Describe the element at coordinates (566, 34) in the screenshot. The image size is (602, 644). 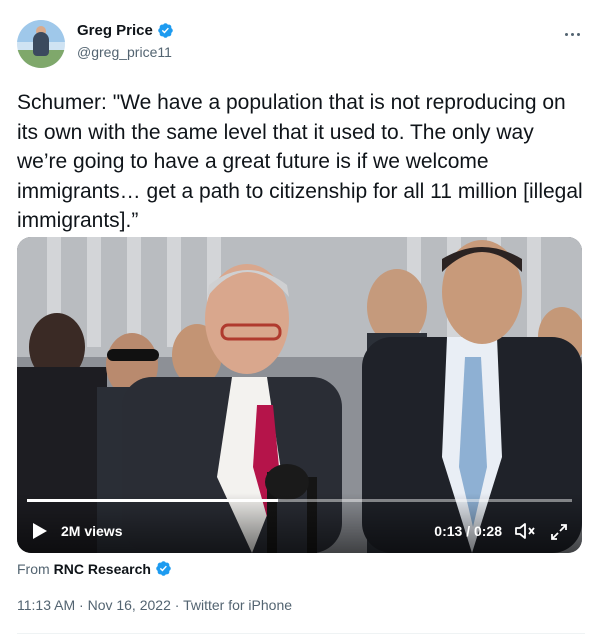
I see `more-dots-icon` at that location.